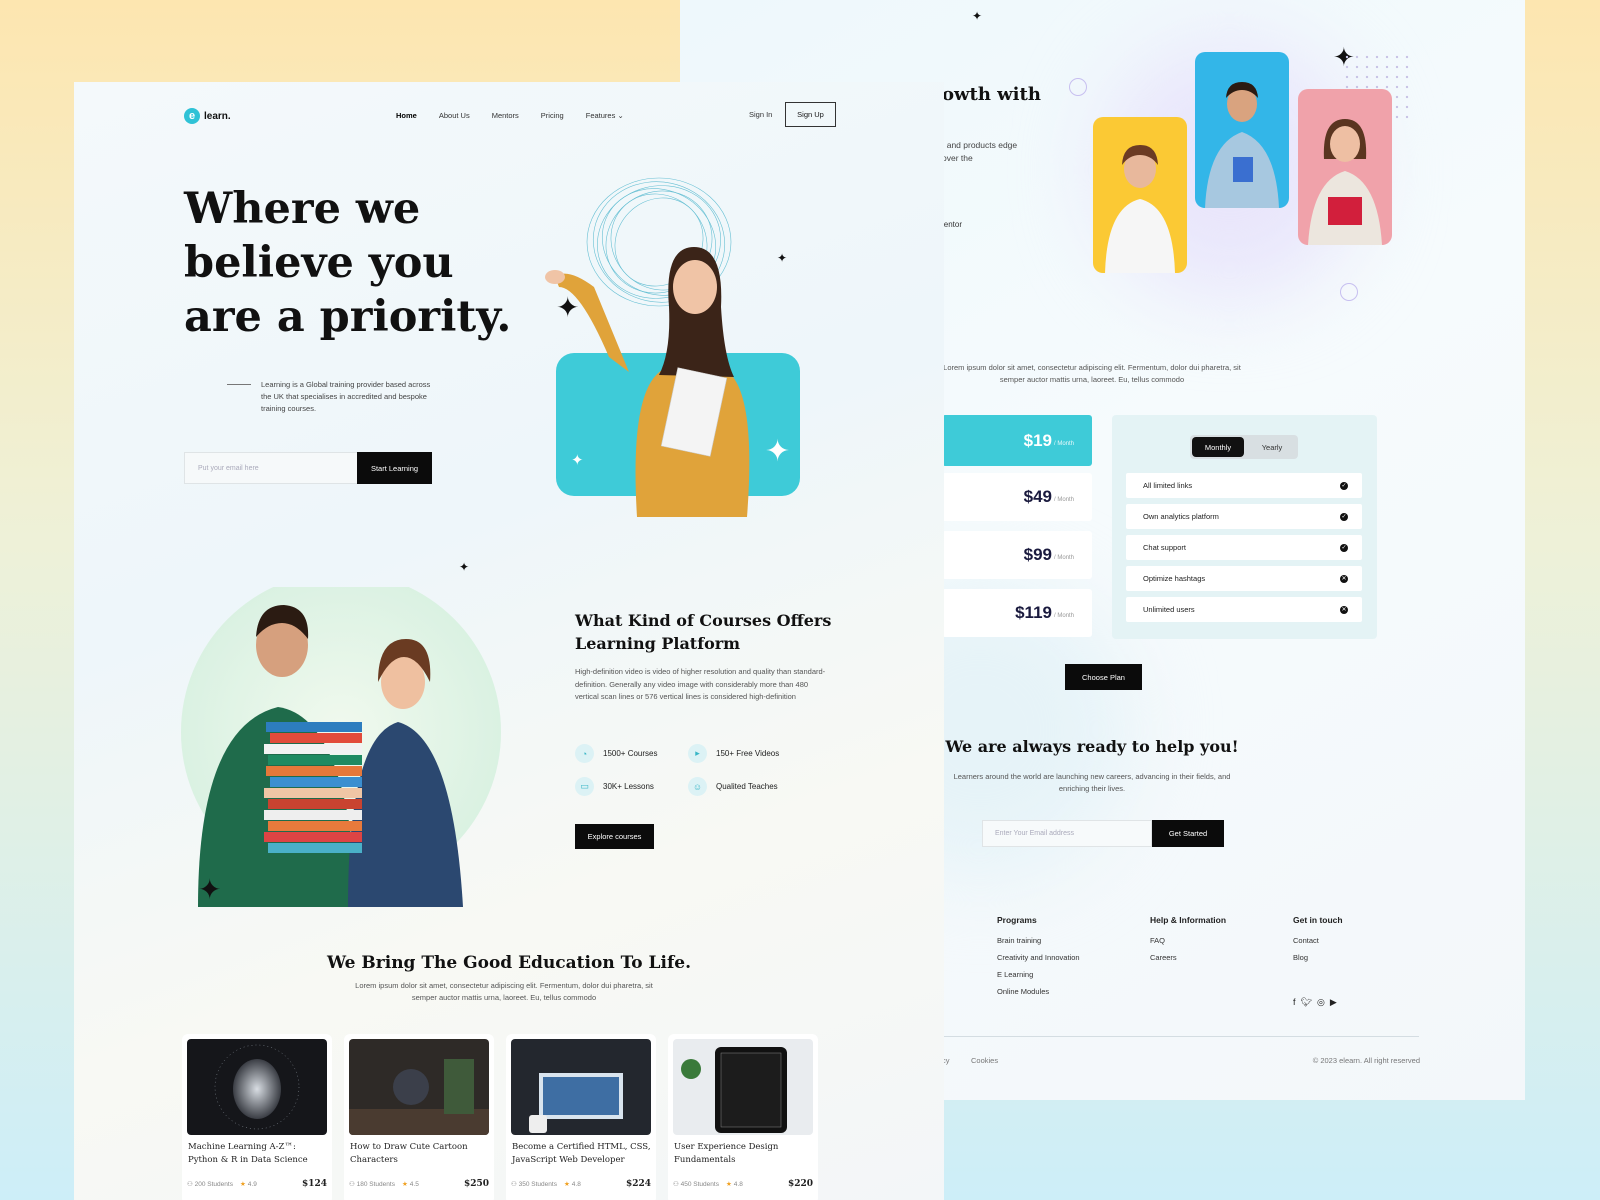  I want to click on users-icon: ☺, so click(697, 786).